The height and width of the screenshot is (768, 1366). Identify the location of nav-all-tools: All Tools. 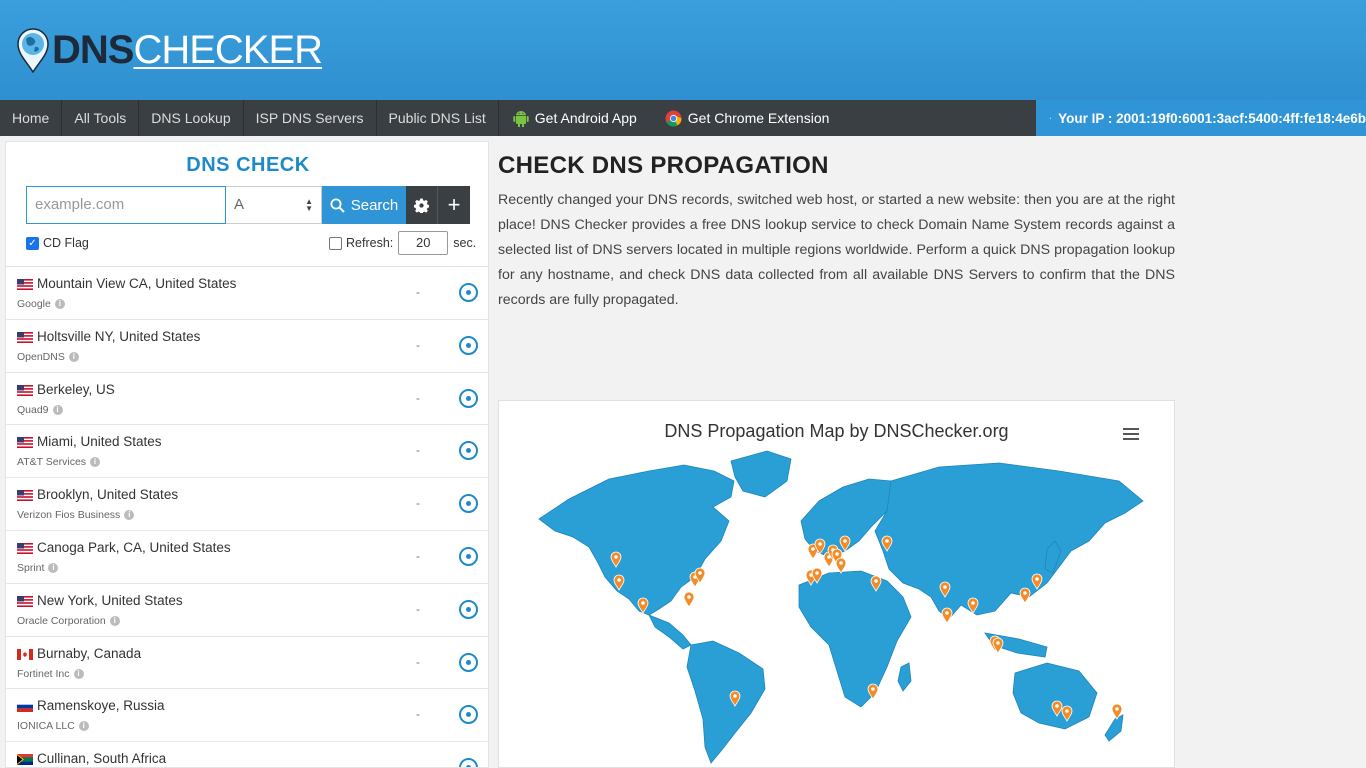
(101, 118).